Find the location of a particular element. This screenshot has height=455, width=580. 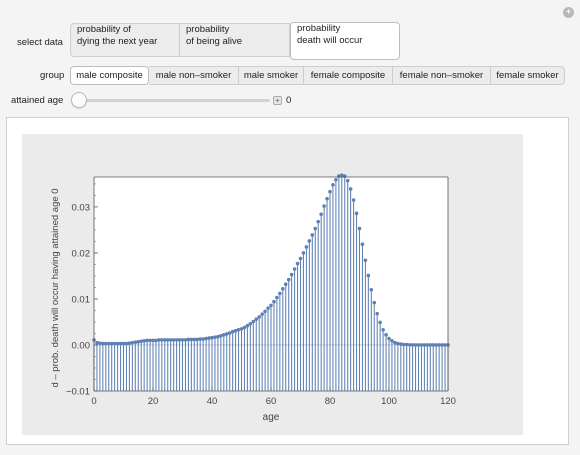

x-tick-label: 40 is located at coordinates (212, 401).